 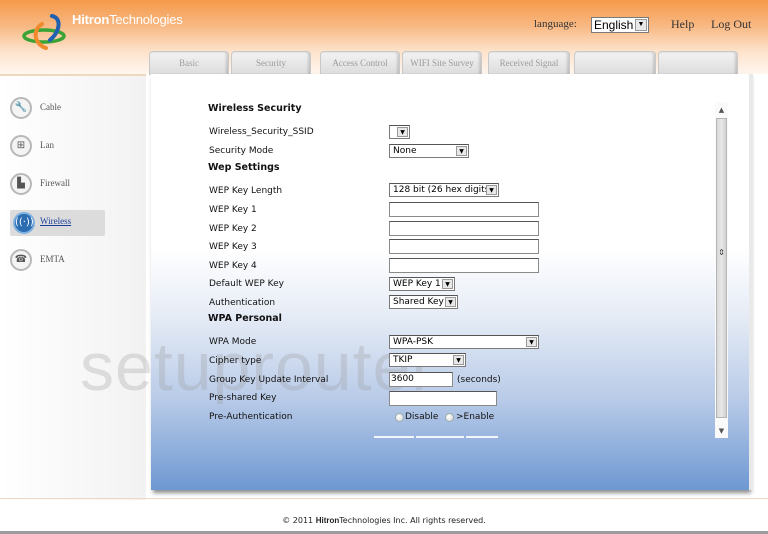 I want to click on language-select: English ▼, so click(x=620, y=25).